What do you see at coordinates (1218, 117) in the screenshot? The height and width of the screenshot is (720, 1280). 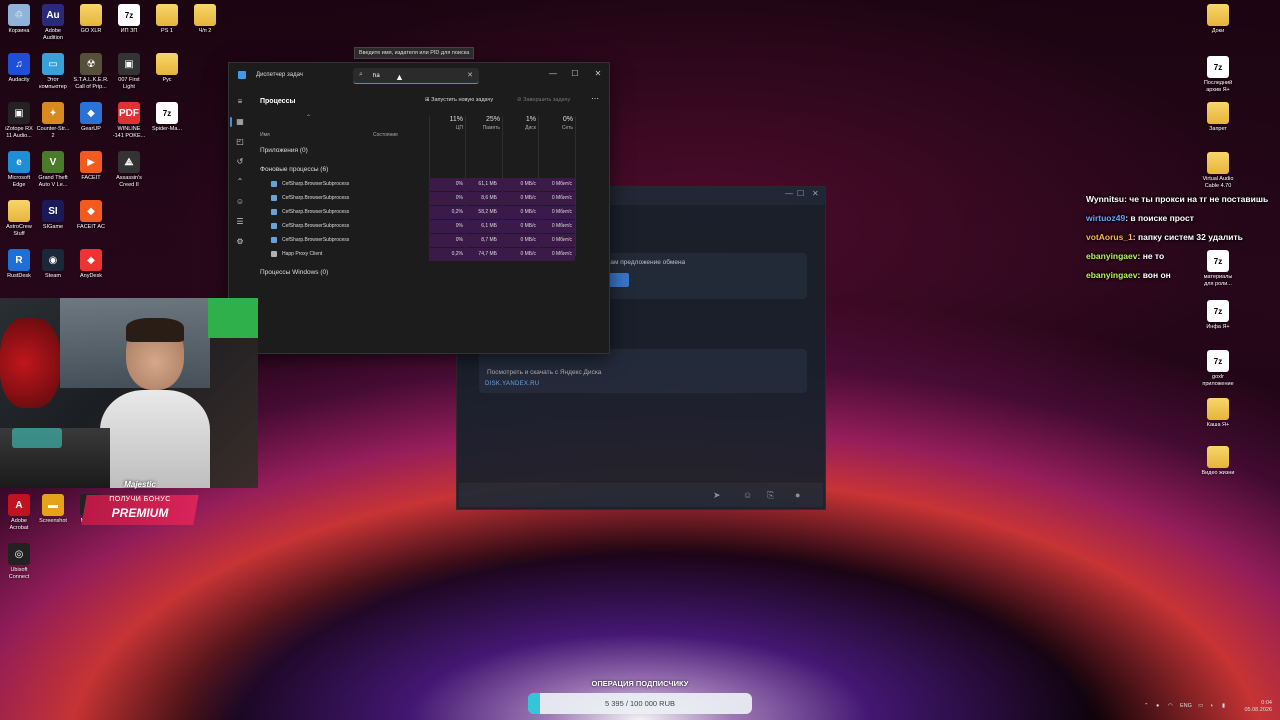 I see `desktop-icon: Запрет` at bounding box center [1218, 117].